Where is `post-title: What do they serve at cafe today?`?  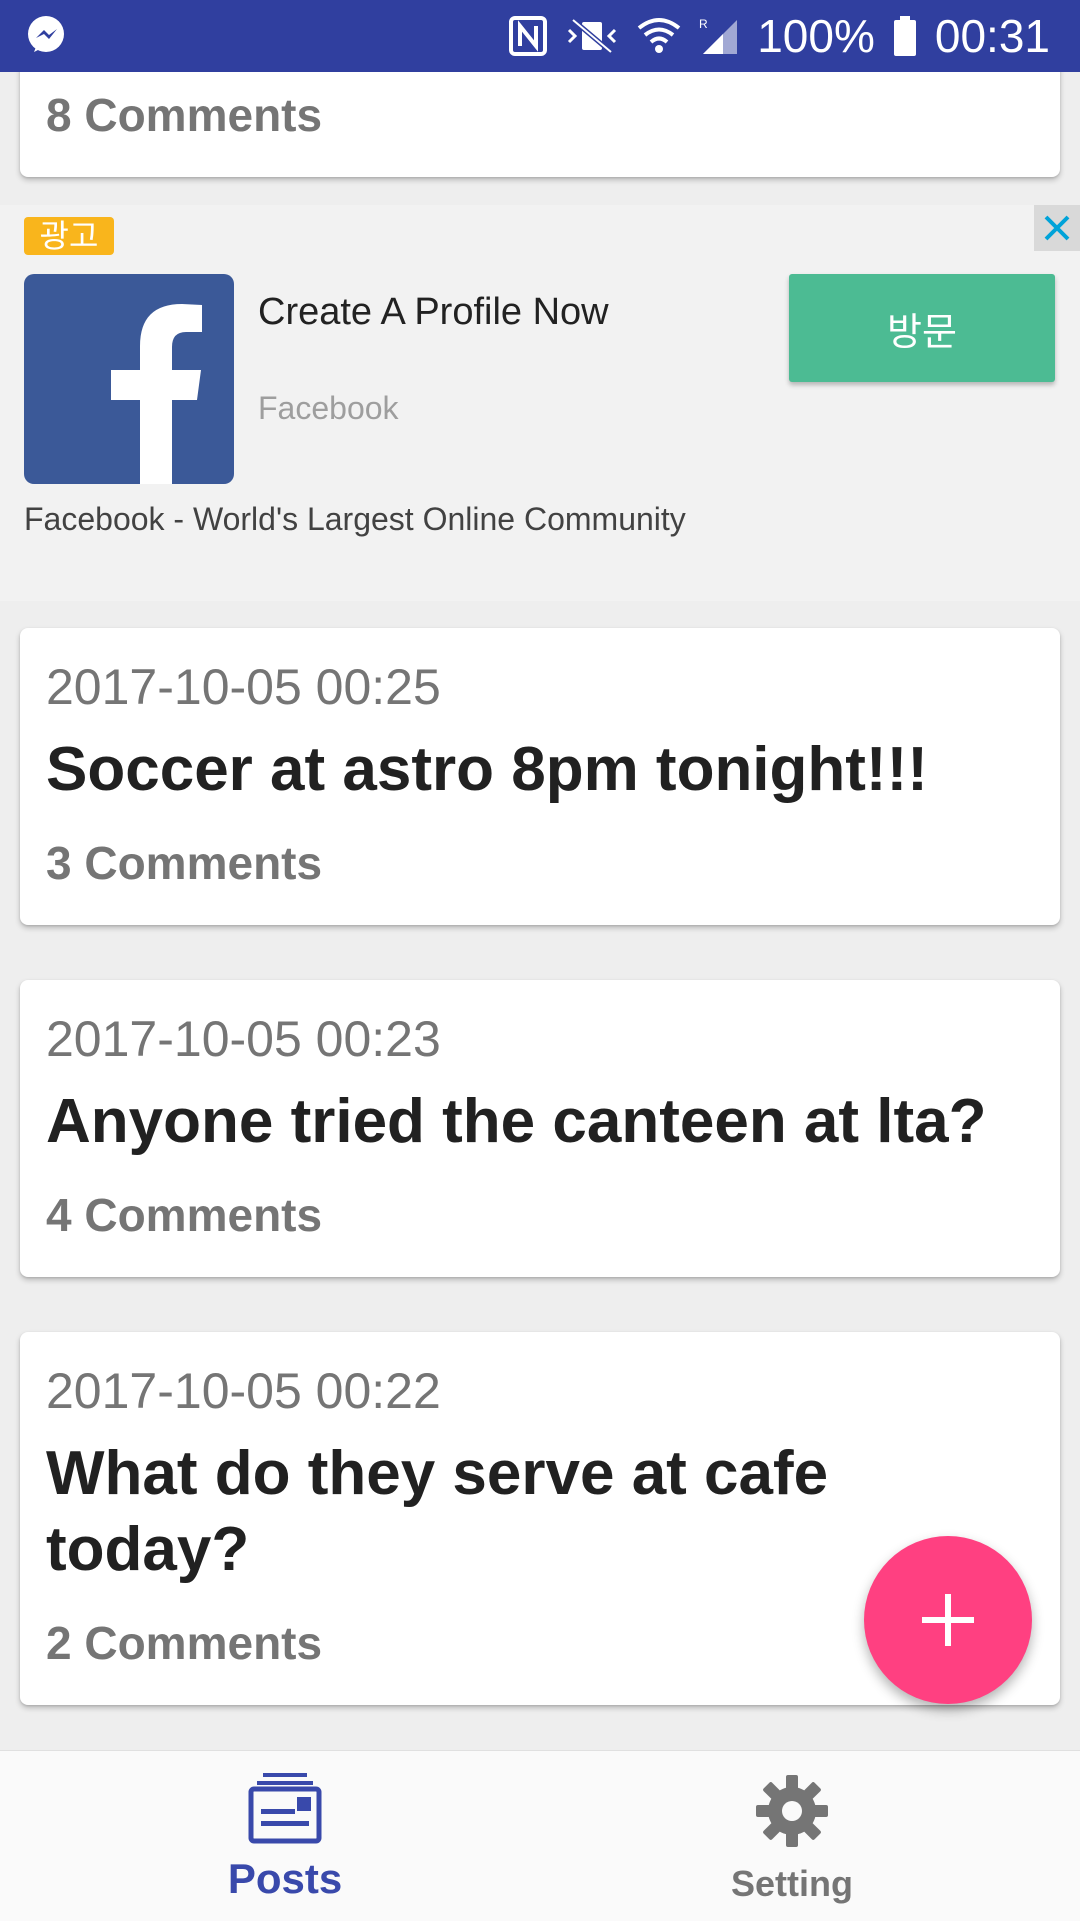 post-title: What do they serve at cafe today? is located at coordinates (437, 1511).